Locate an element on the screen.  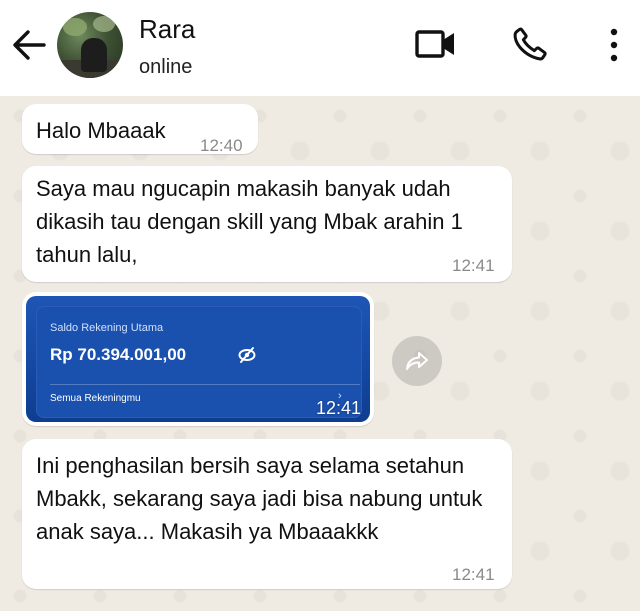
forward-button is located at coordinates (417, 361).